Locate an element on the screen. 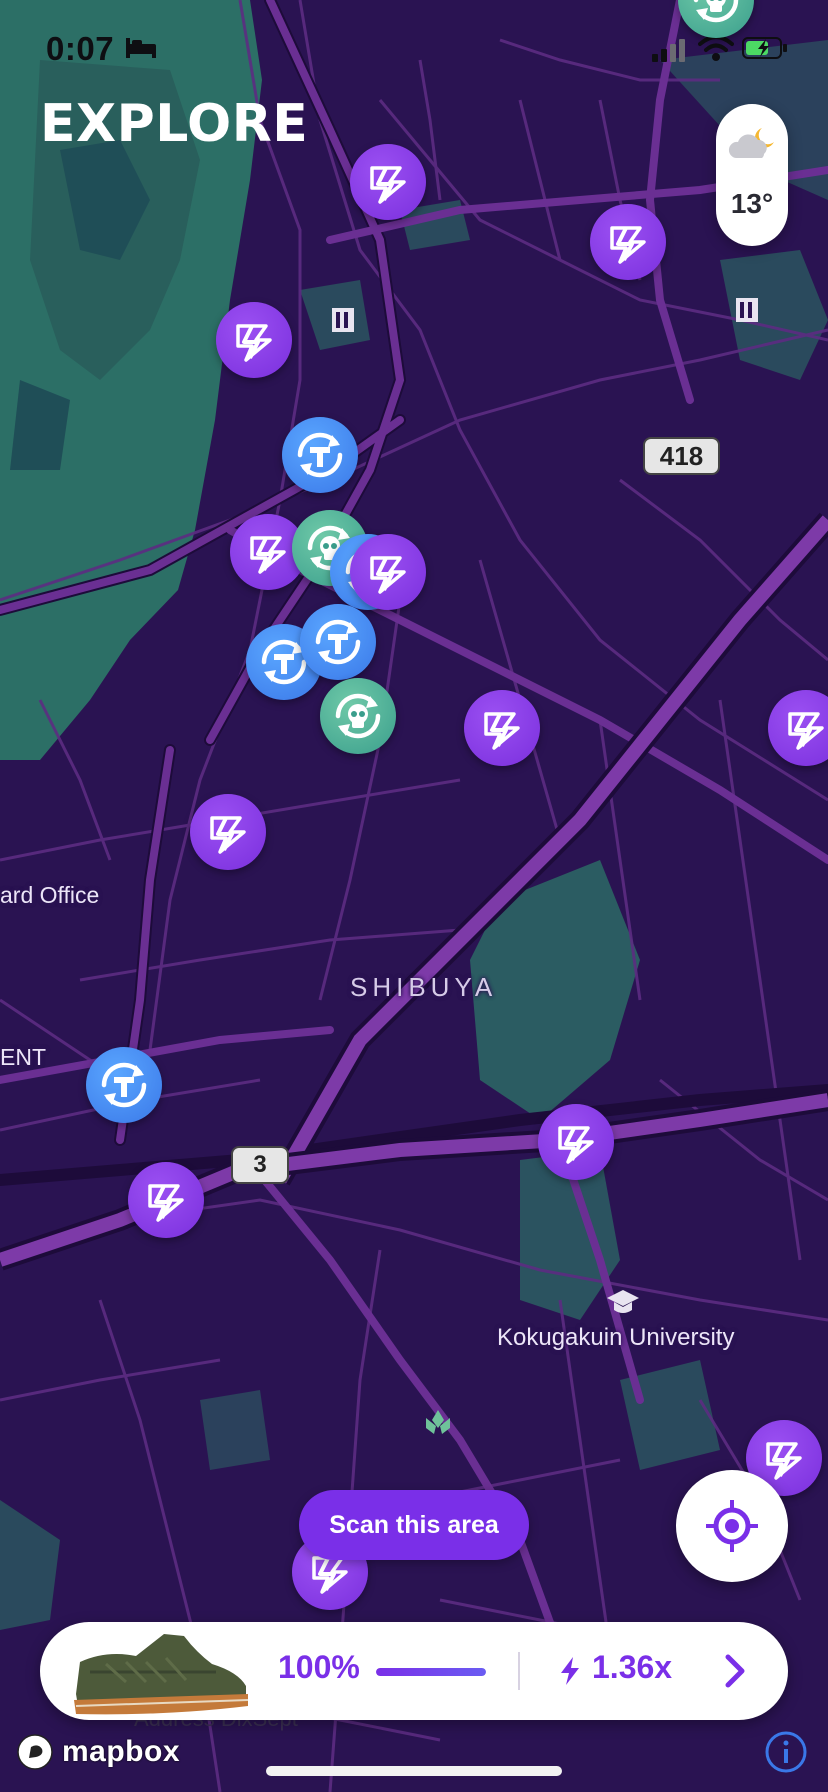 The image size is (828, 1792). route-418-shield: 418 is located at coordinates (681, 456).